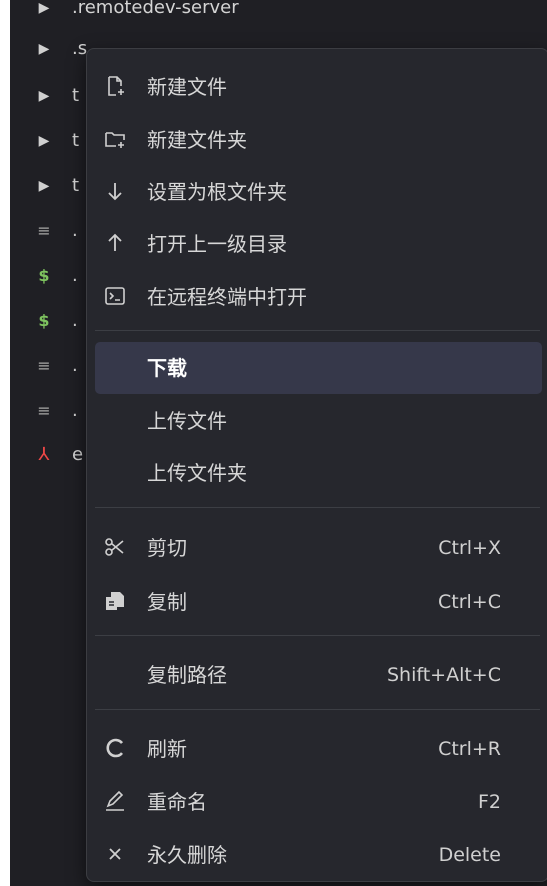  What do you see at coordinates (116, 855) in the screenshot?
I see `close-icon` at bounding box center [116, 855].